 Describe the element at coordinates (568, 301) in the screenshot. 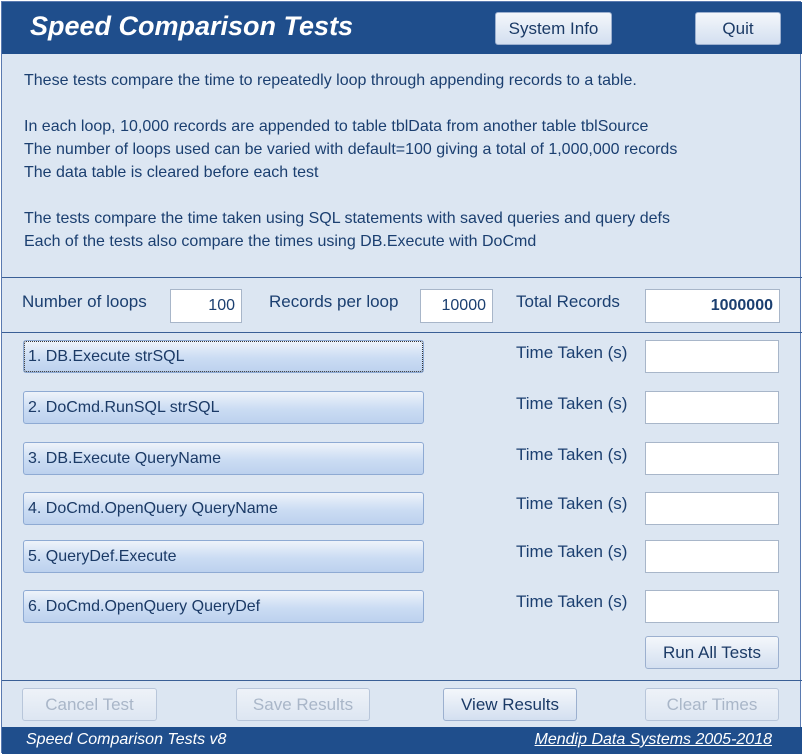

I see `total-records-label: Total Records` at that location.